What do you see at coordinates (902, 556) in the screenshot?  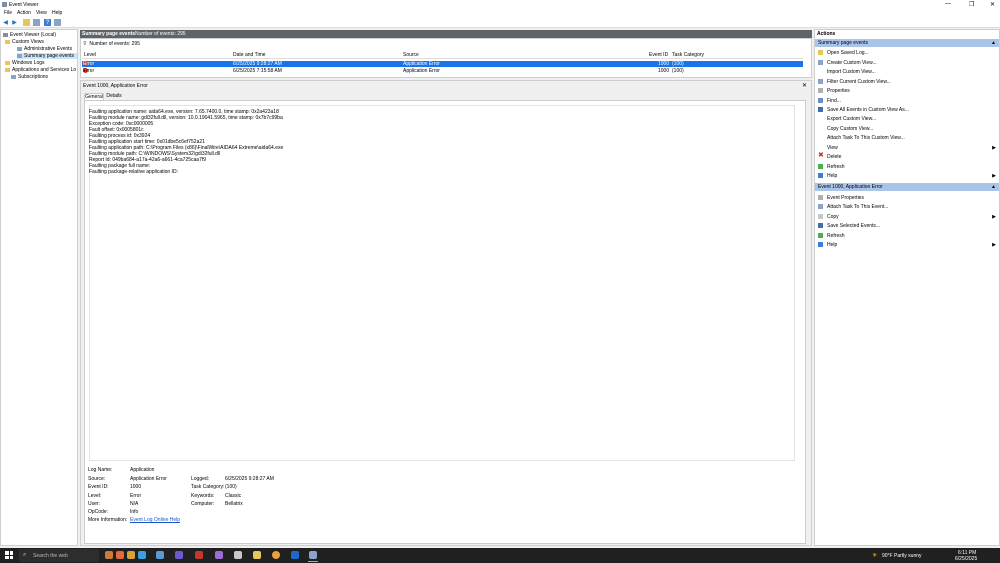 I see `weather-text: 90°F Partly sunny` at bounding box center [902, 556].